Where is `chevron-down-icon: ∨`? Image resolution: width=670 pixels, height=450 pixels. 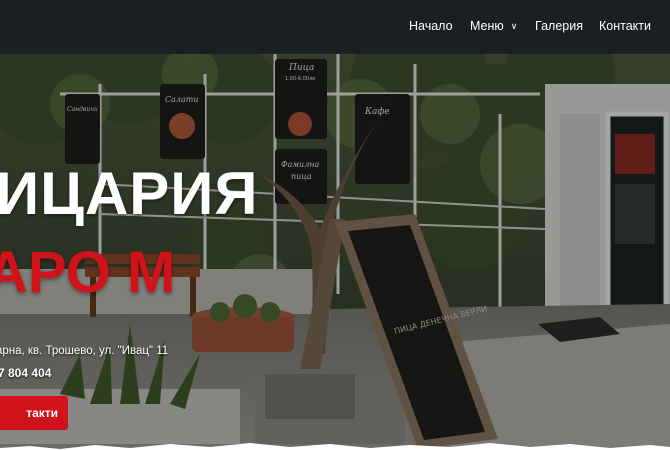 chevron-down-icon: ∨ is located at coordinates (514, 26).